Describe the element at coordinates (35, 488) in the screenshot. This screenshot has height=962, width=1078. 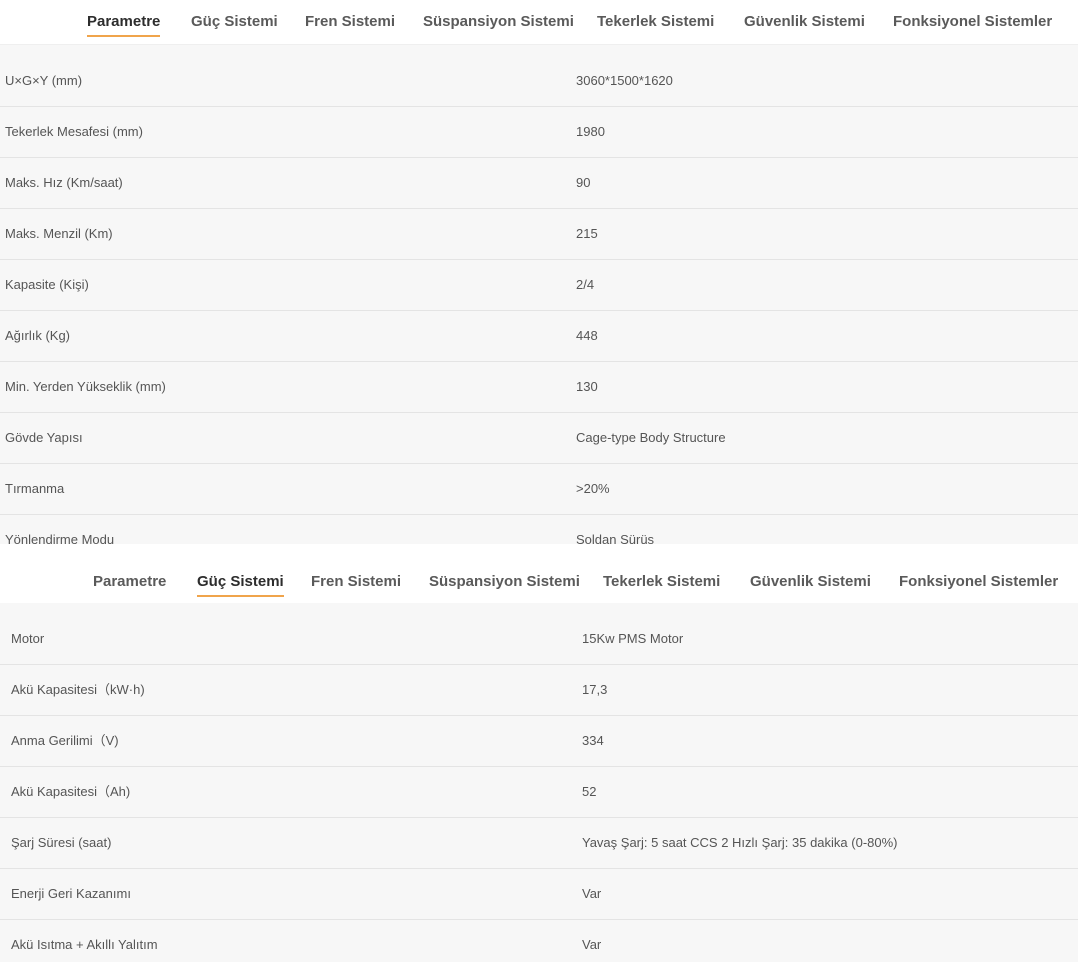
I see `row-label: Tırmanma` at that location.